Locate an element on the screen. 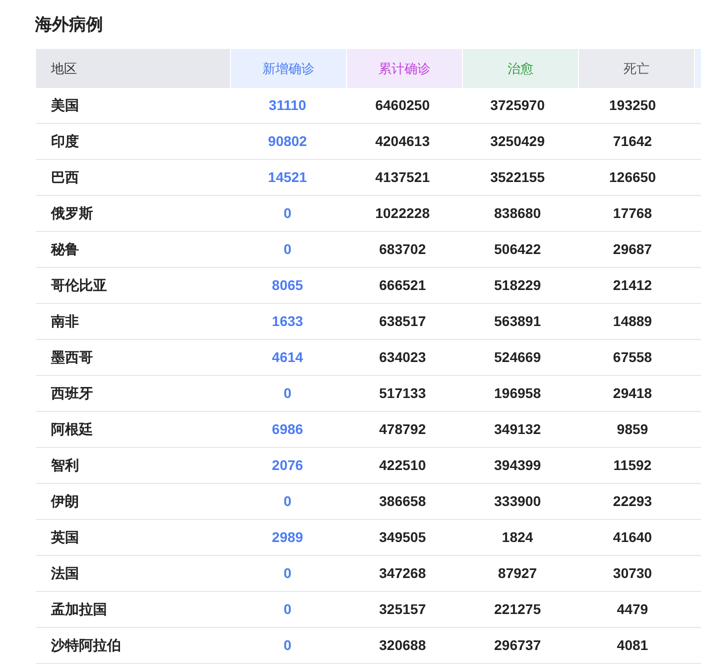 The image size is (701, 668). table-cell-text: 4479 is located at coordinates (632, 609).